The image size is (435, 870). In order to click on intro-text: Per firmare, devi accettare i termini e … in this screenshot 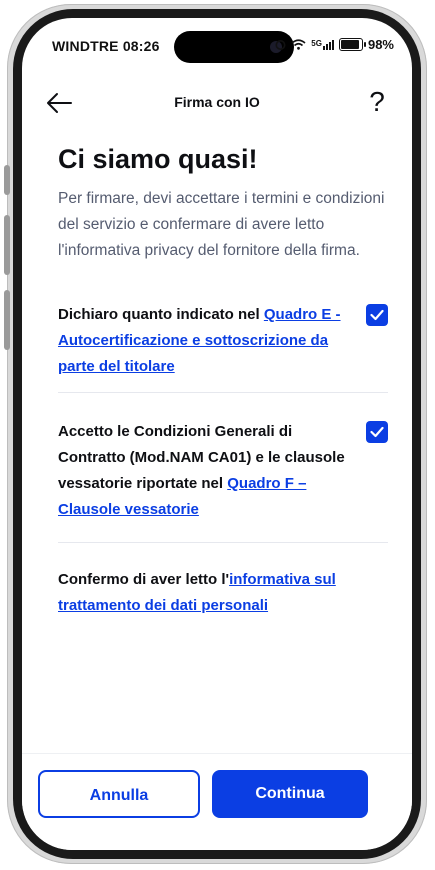, I will do `click(221, 224)`.